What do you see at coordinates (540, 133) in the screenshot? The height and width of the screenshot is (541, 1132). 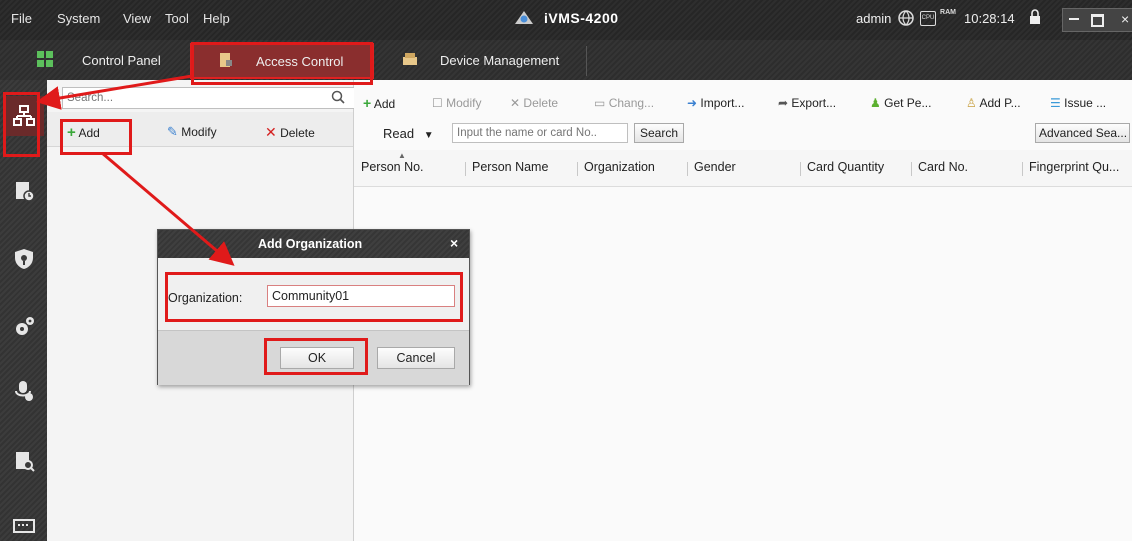 I see `person-search-input` at bounding box center [540, 133].